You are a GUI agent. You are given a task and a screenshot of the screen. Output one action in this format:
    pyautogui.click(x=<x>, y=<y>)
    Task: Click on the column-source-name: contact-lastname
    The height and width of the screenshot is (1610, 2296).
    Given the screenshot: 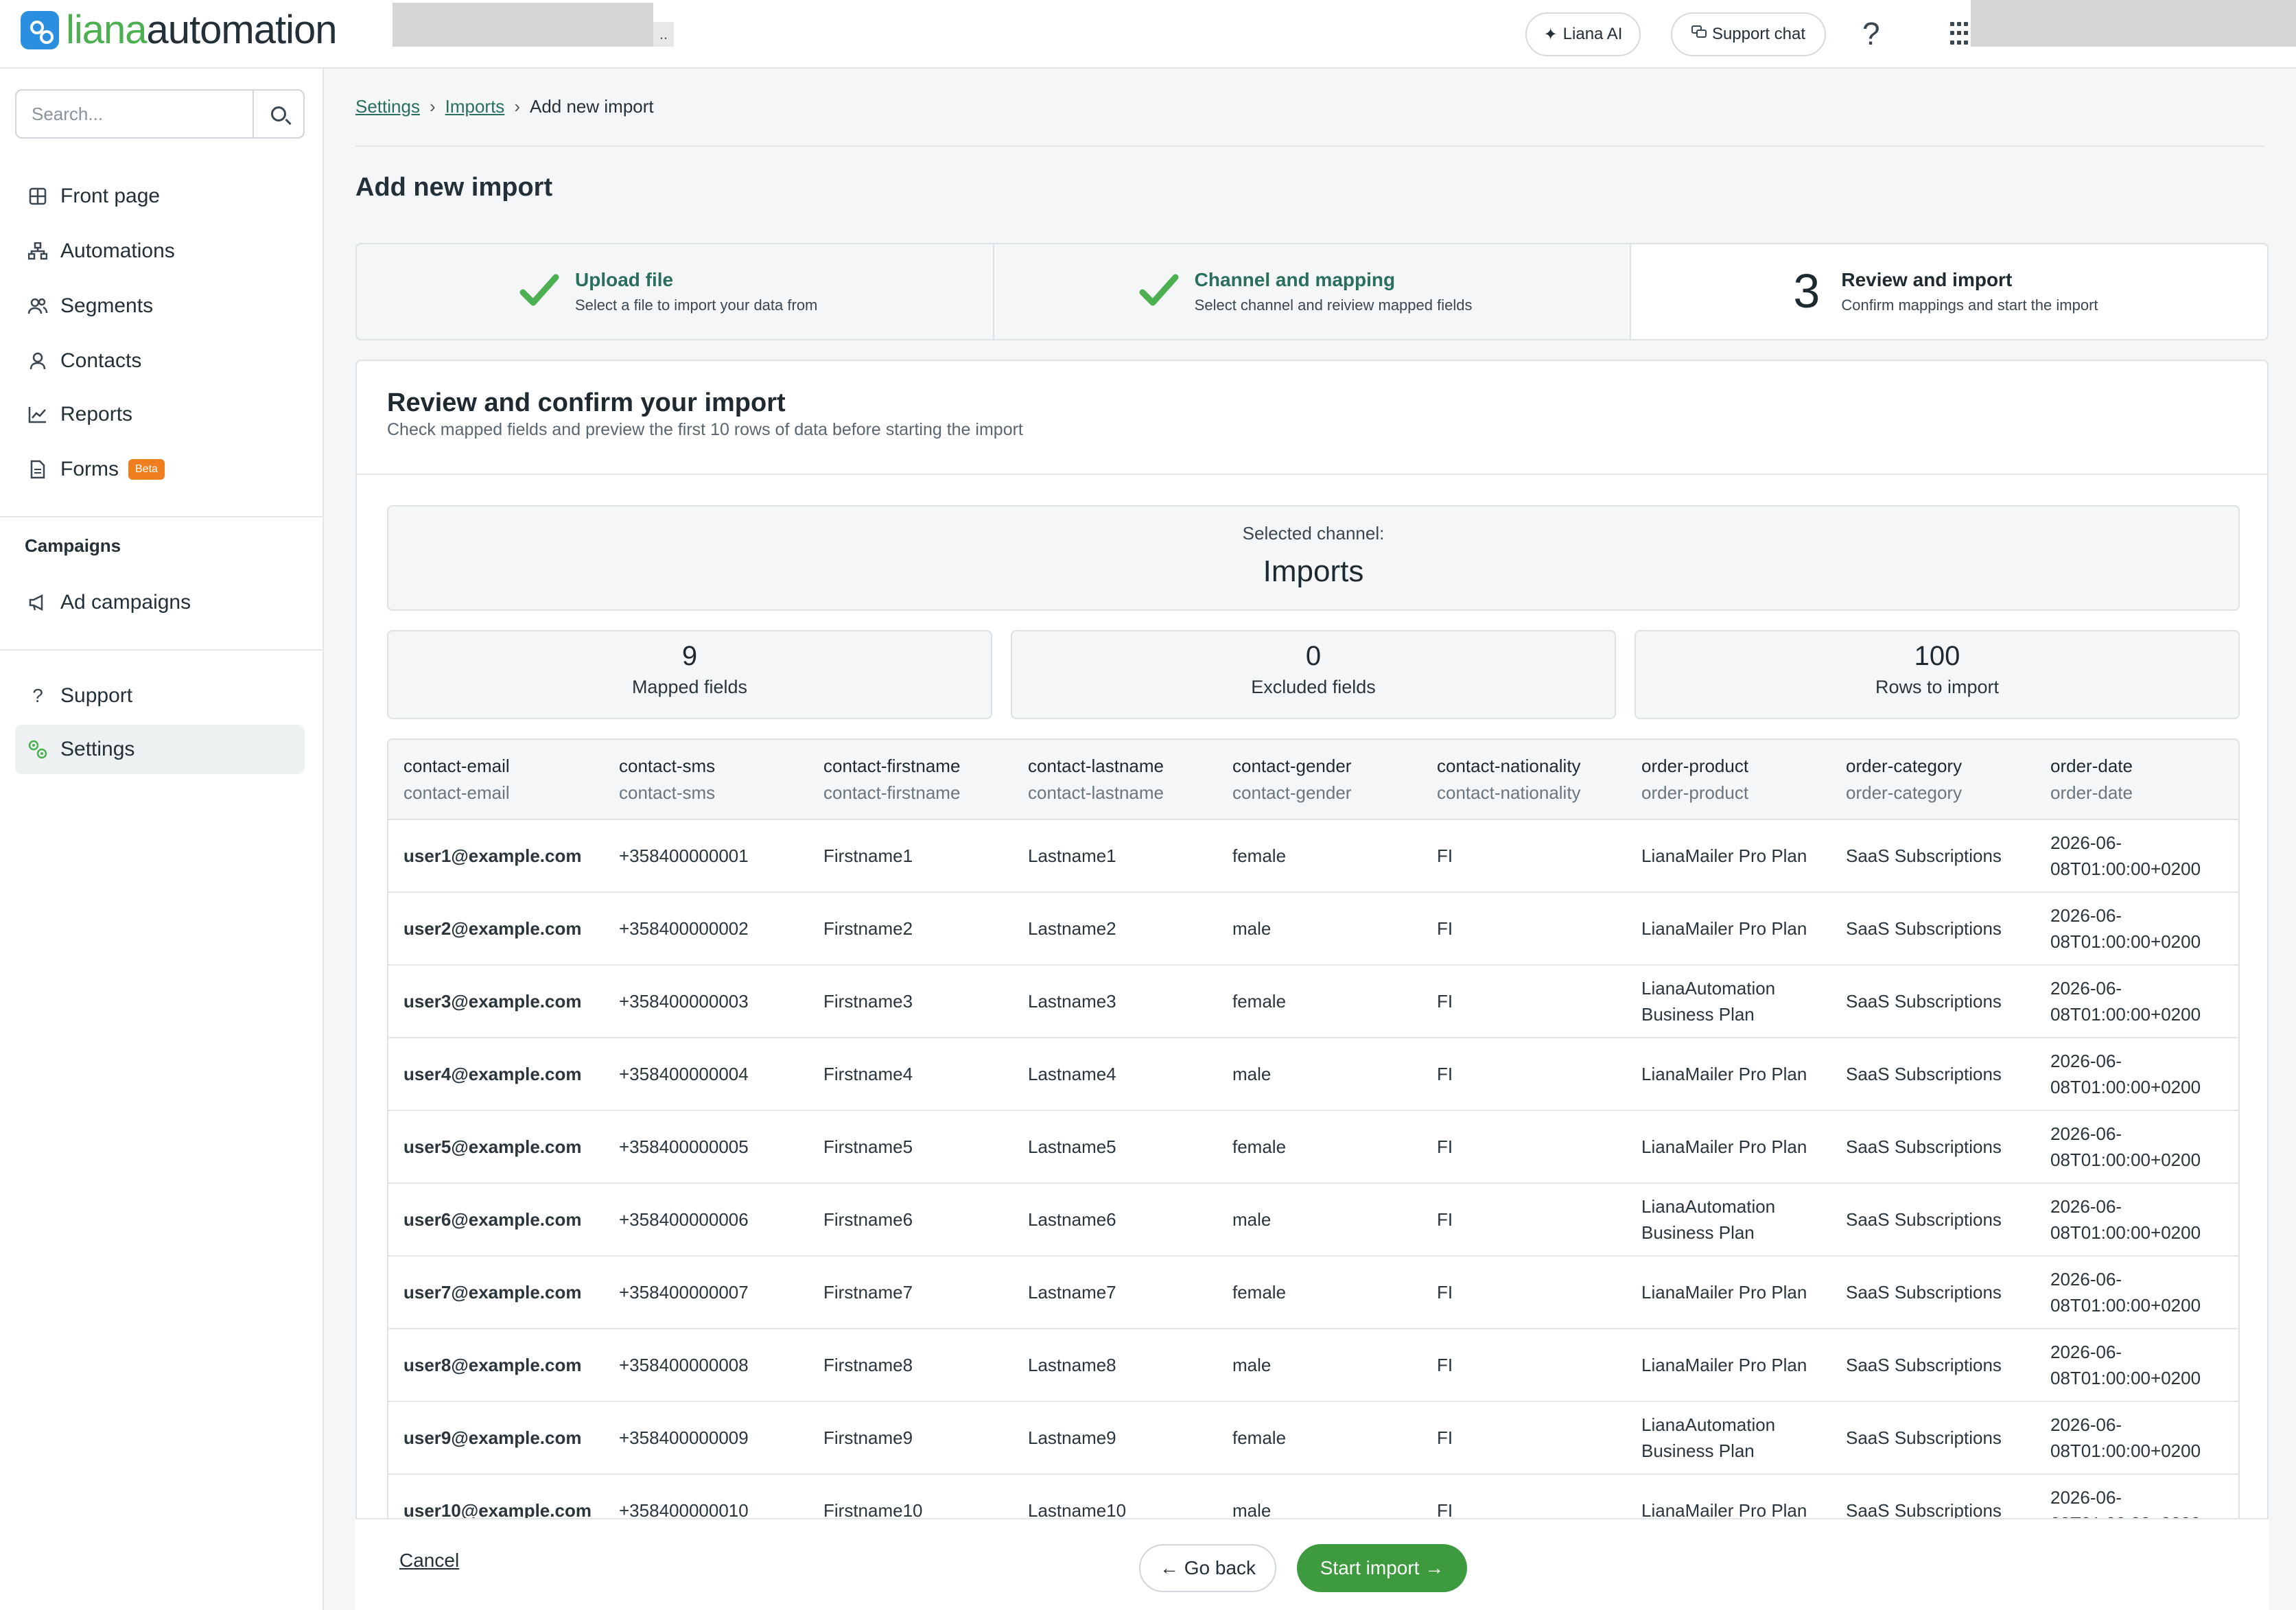 What is the action you would take?
    pyautogui.click(x=1096, y=765)
    